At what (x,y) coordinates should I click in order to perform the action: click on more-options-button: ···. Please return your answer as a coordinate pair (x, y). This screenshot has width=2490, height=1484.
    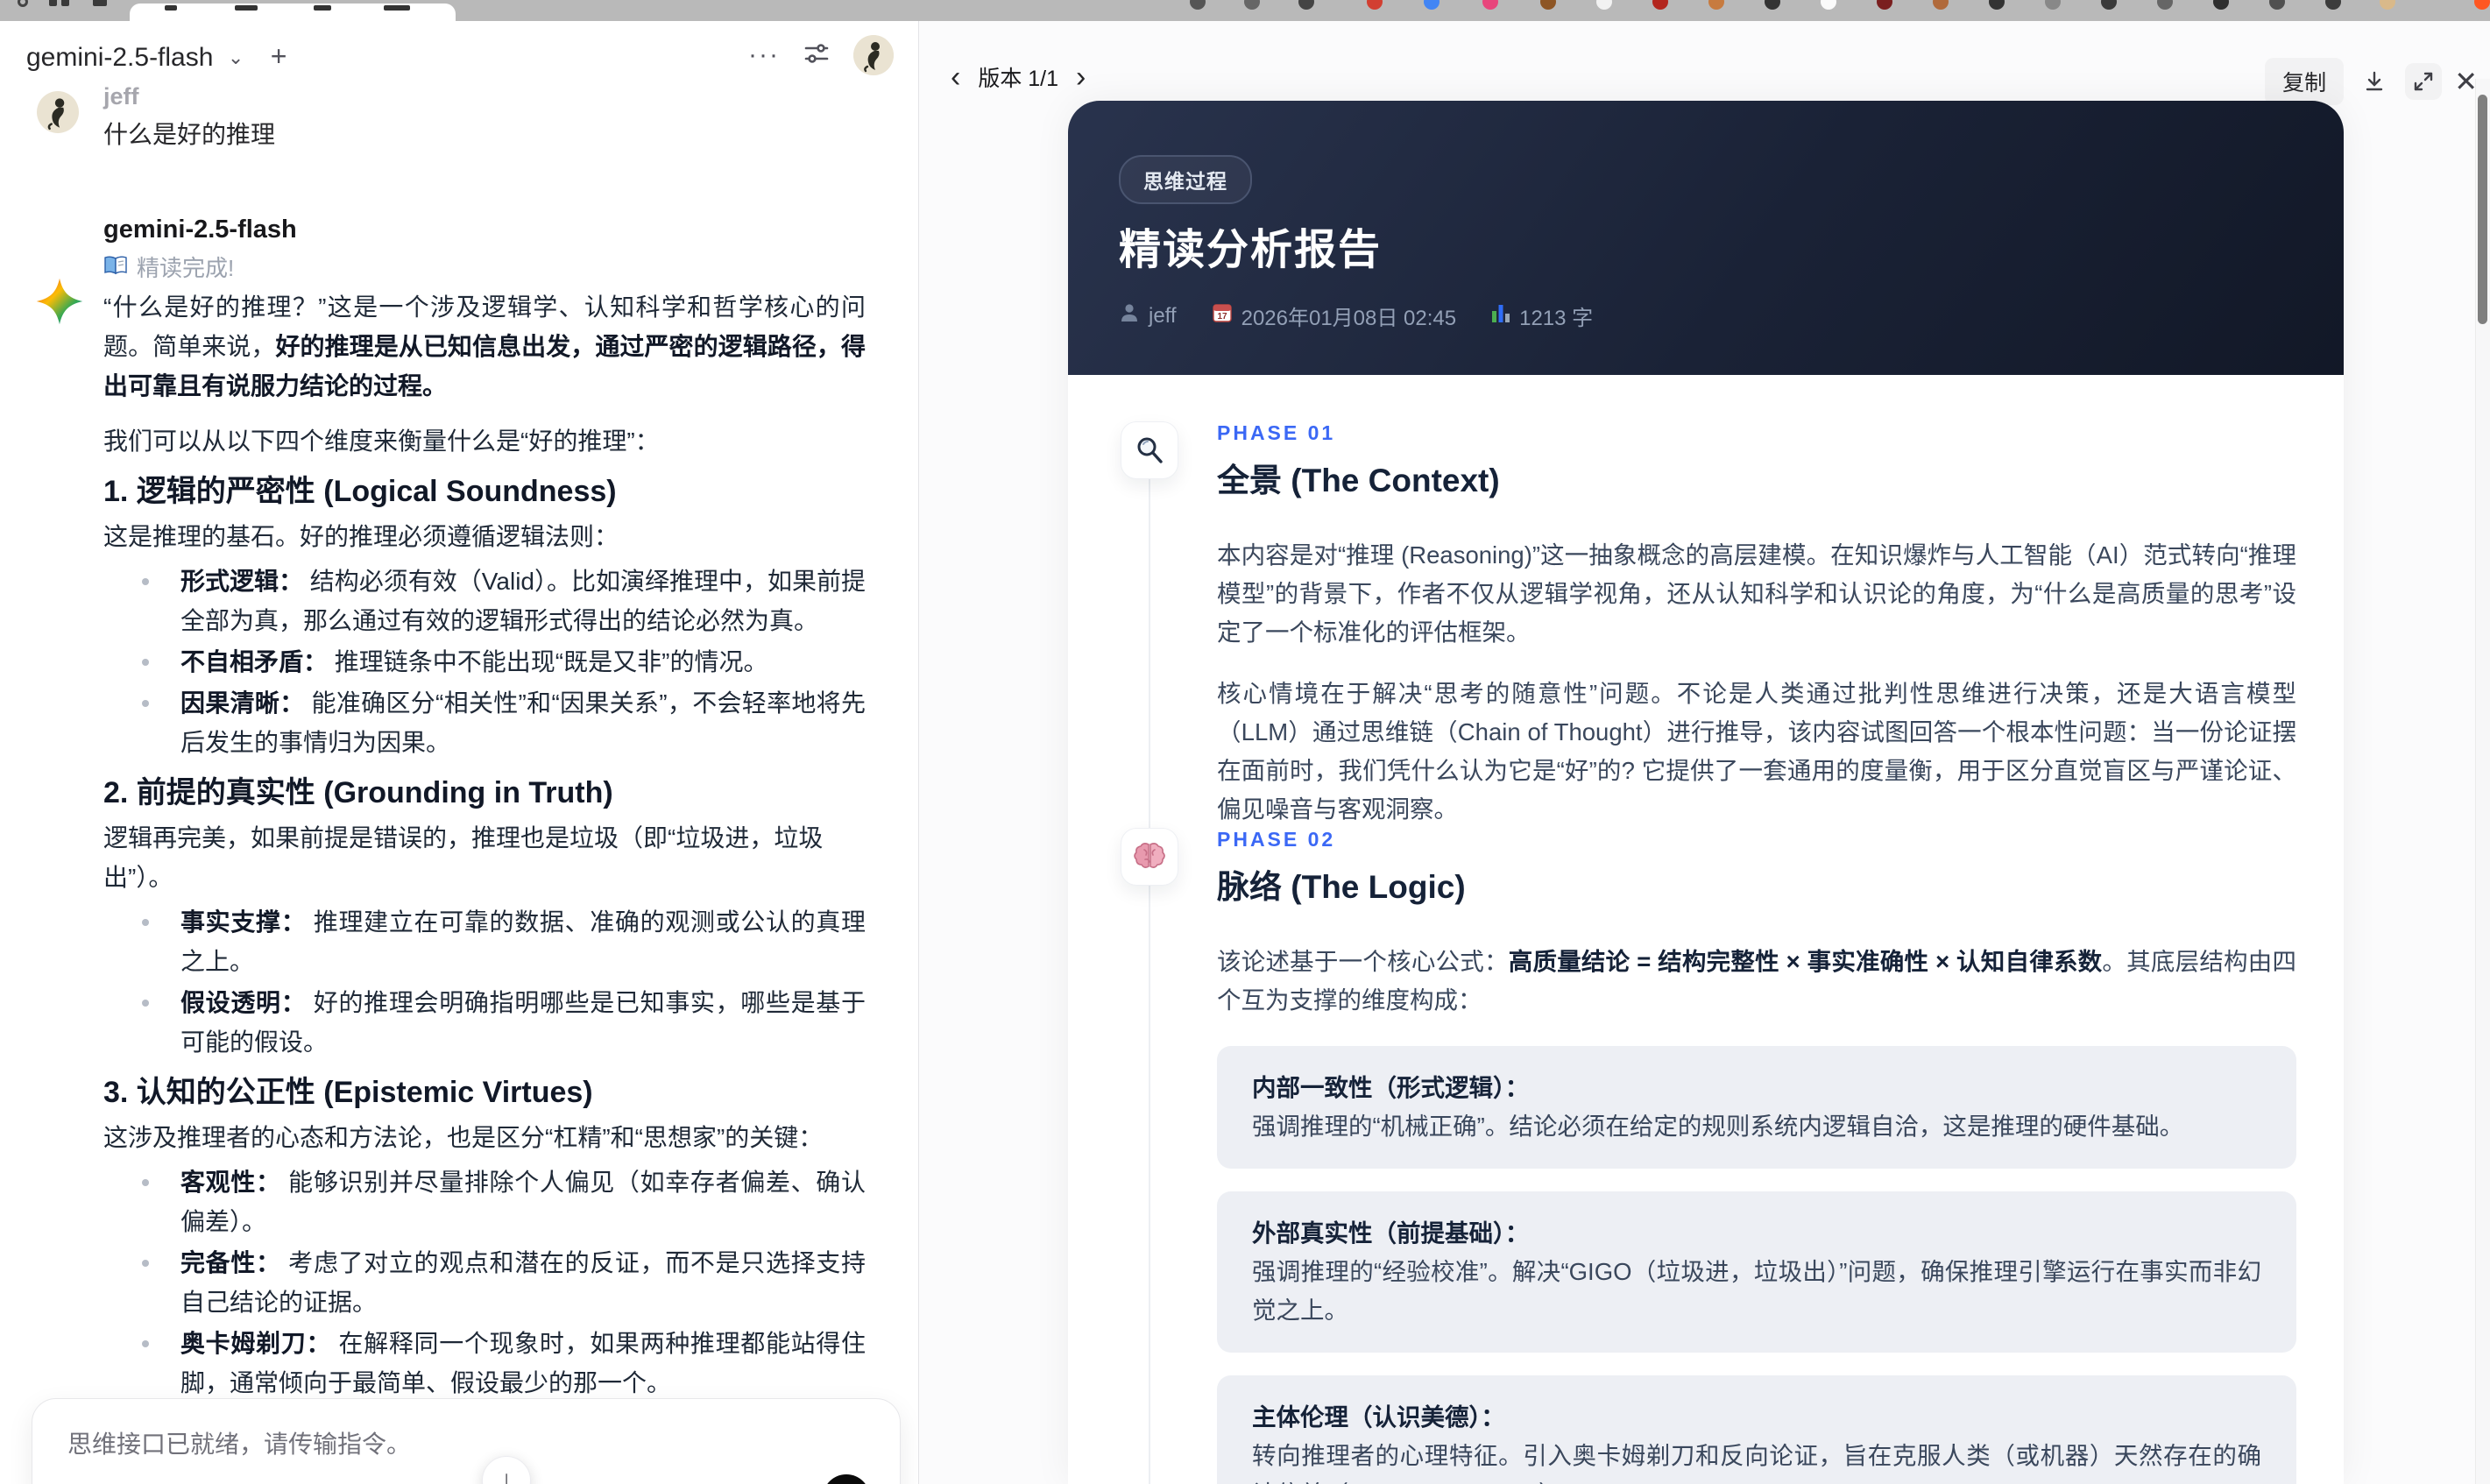
    Looking at the image, I should click on (764, 55).